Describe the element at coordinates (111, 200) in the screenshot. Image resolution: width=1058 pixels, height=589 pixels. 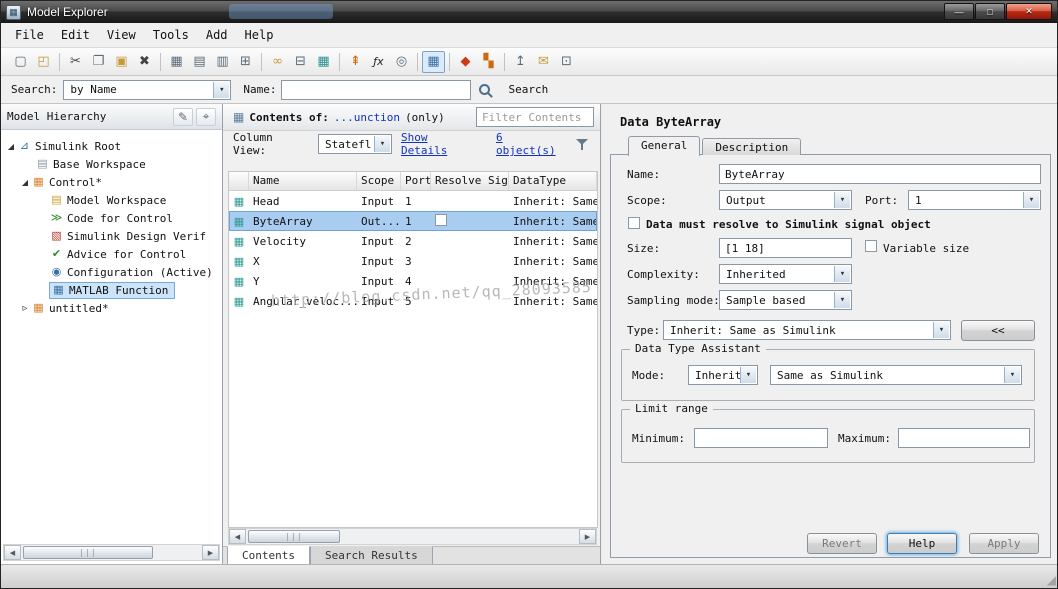
I see `tree-item-model-workspace: ▤ Model Workspace` at that location.